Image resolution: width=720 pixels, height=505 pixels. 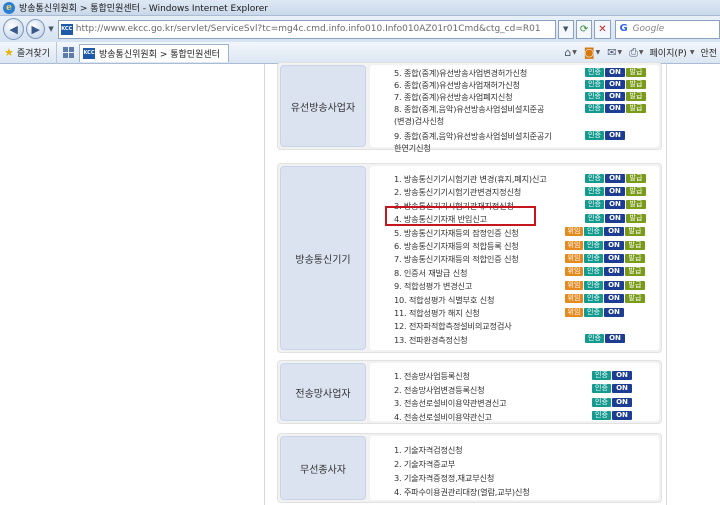 I want to click on service-link: 13. 전파환경측정신청, so click(x=431, y=340).